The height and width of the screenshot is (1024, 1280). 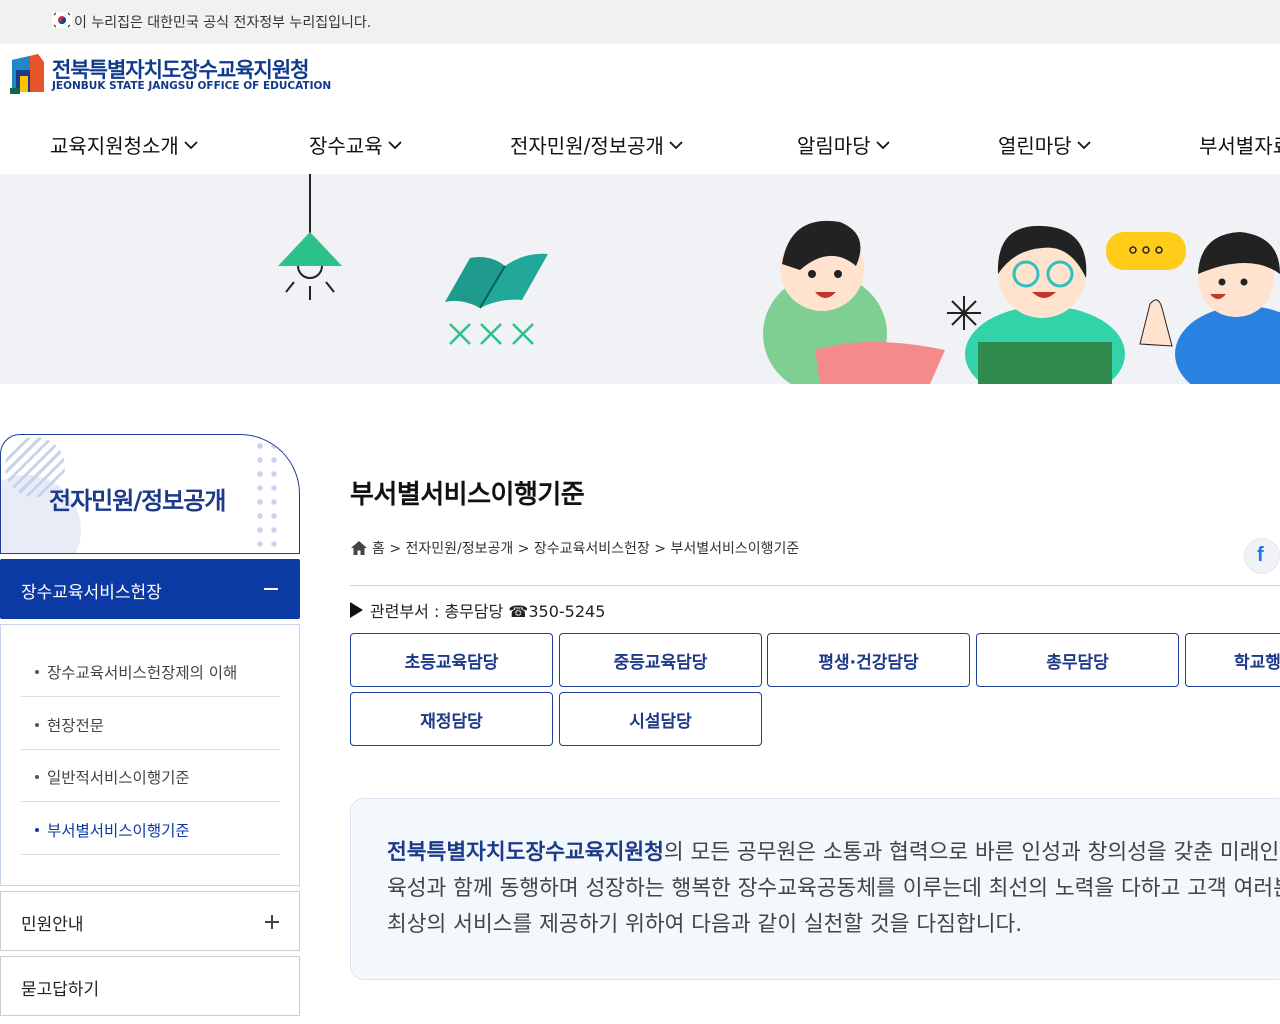 What do you see at coordinates (1045, 144) in the screenshot?
I see `nav-item-open-forum: 열린마당` at bounding box center [1045, 144].